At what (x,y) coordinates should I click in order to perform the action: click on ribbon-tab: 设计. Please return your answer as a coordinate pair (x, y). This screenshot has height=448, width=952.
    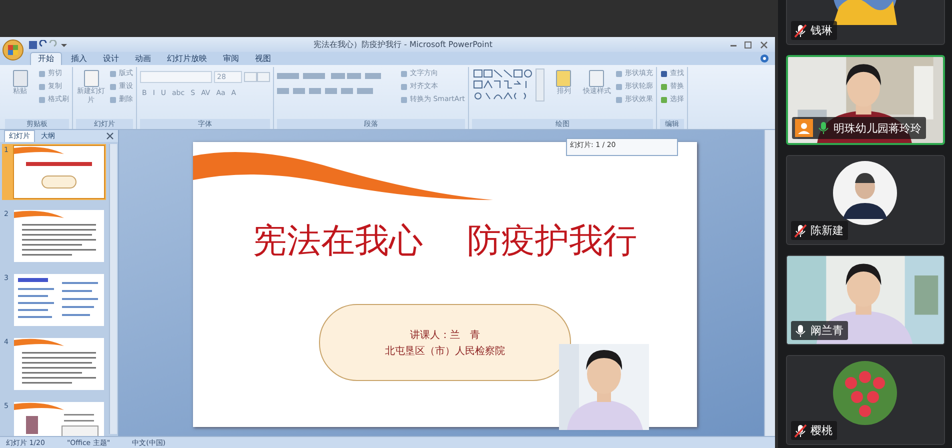
    Looking at the image, I should click on (111, 59).